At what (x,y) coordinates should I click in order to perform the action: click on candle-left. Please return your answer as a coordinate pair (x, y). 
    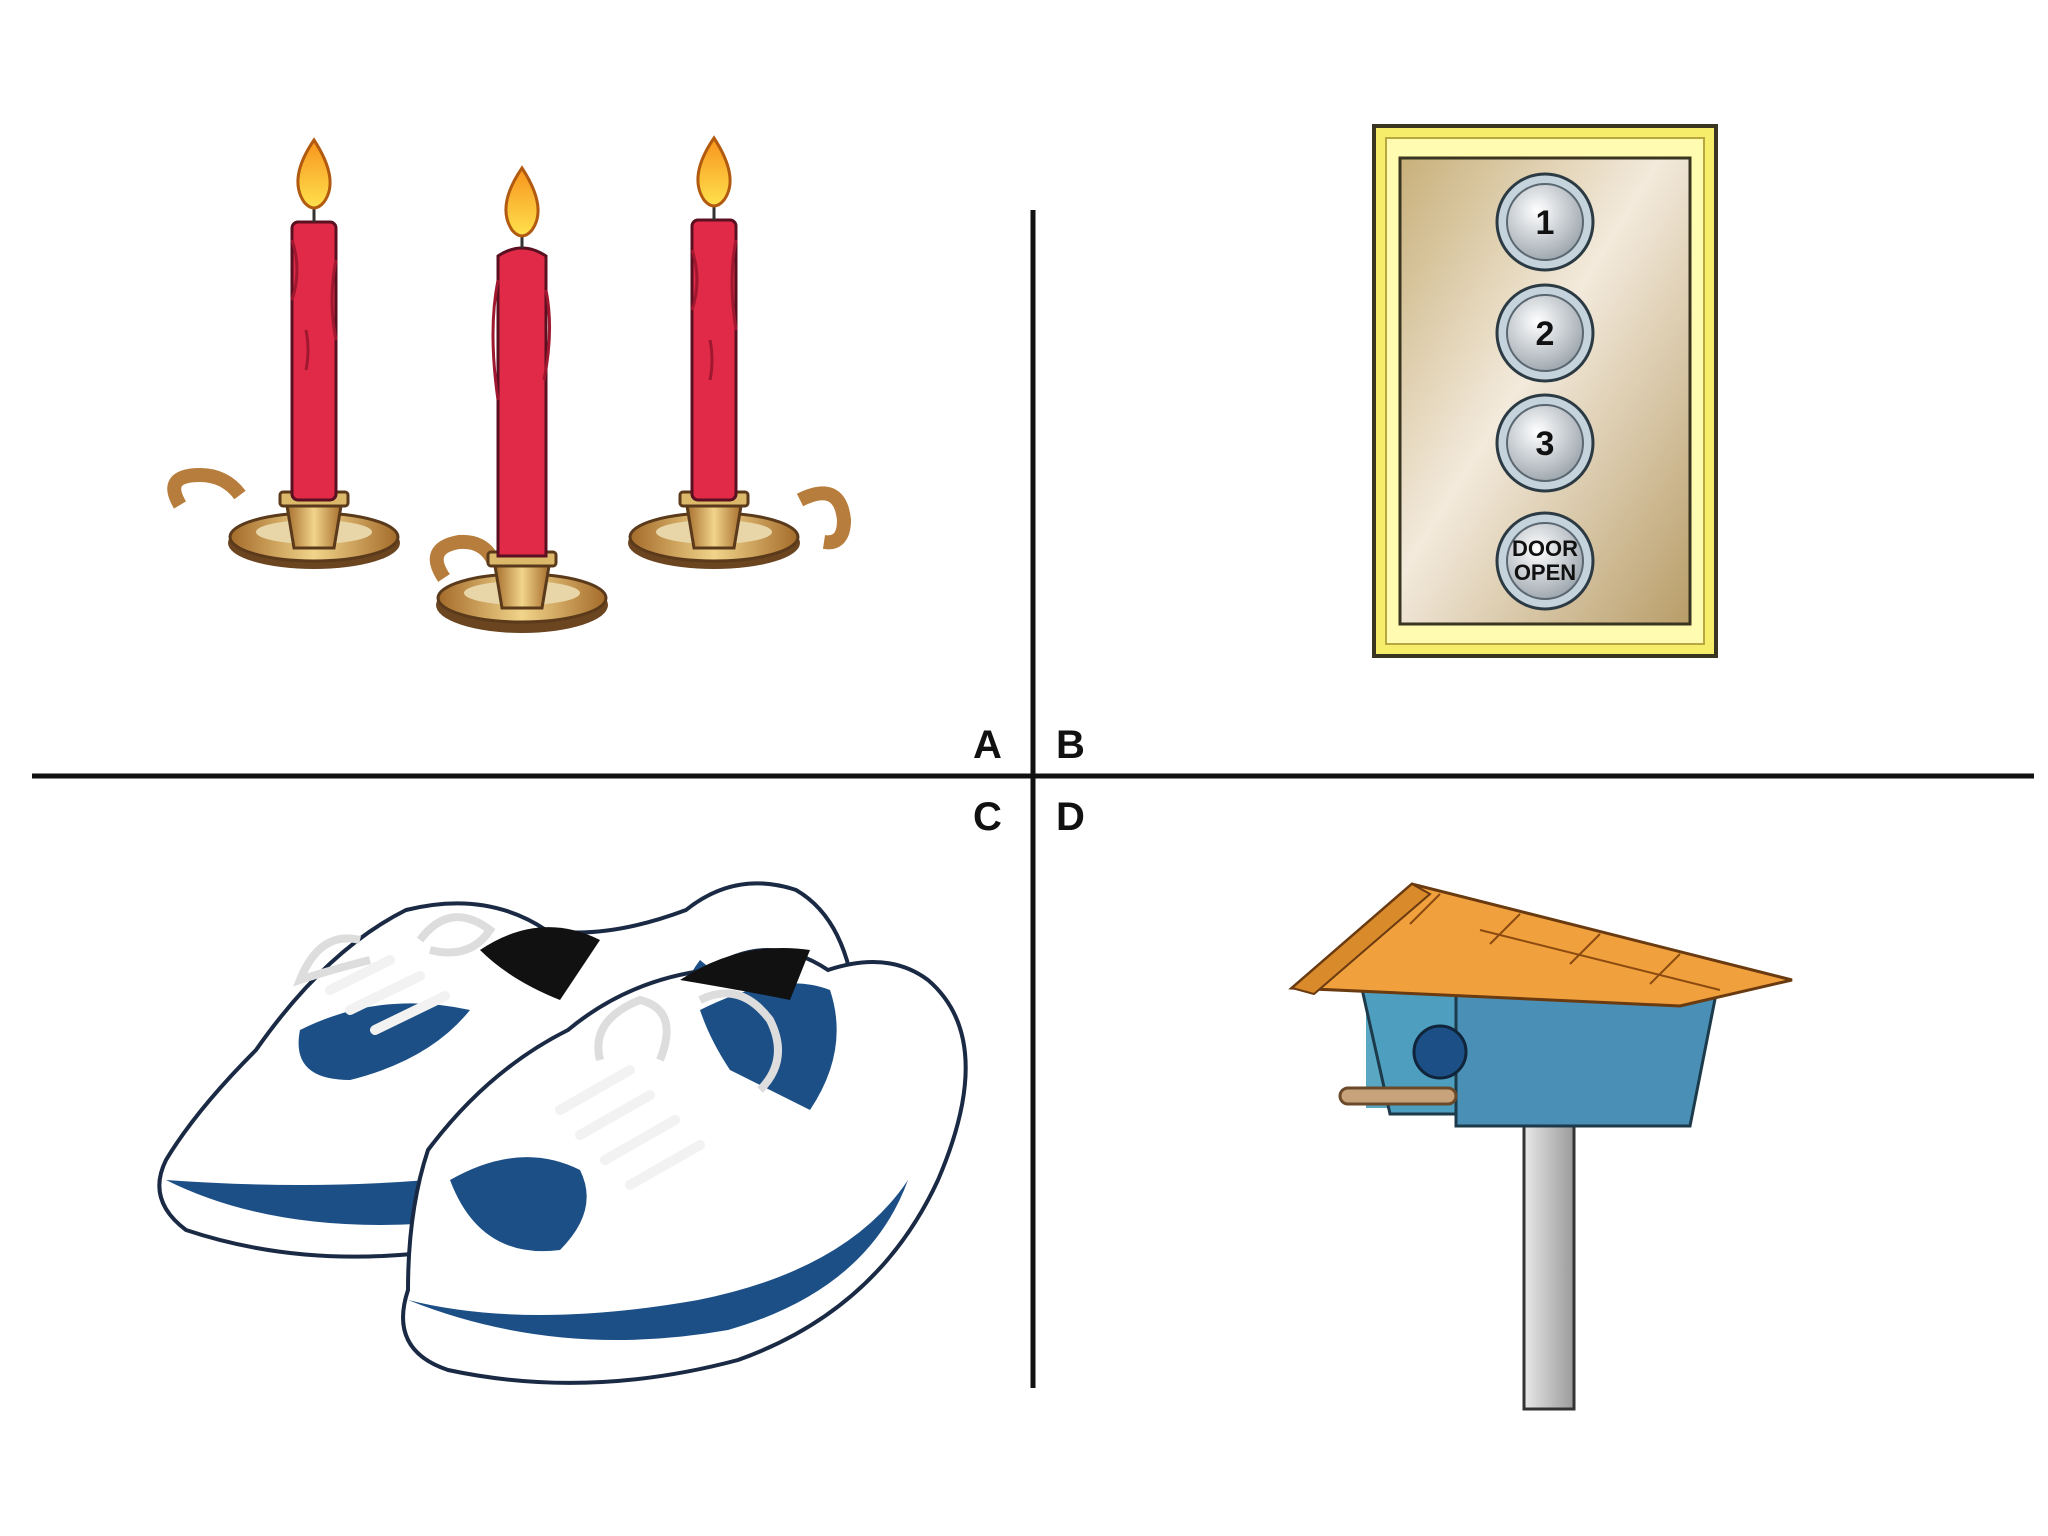
    Looking at the image, I should click on (283, 353).